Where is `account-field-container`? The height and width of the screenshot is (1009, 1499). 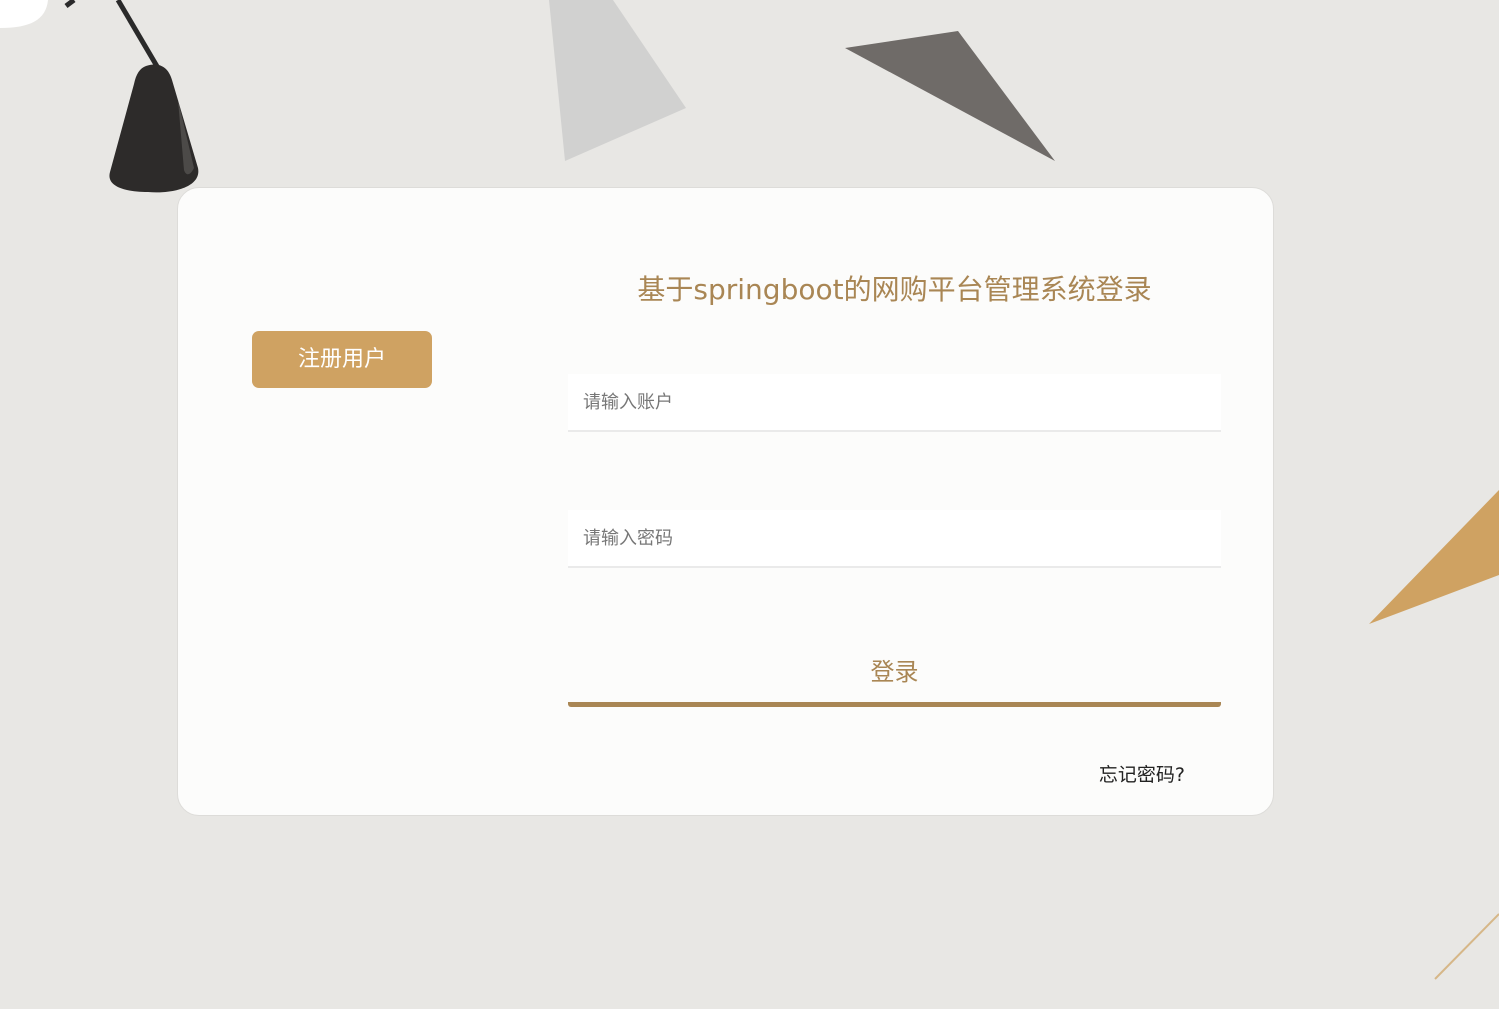
account-field-container is located at coordinates (894, 403).